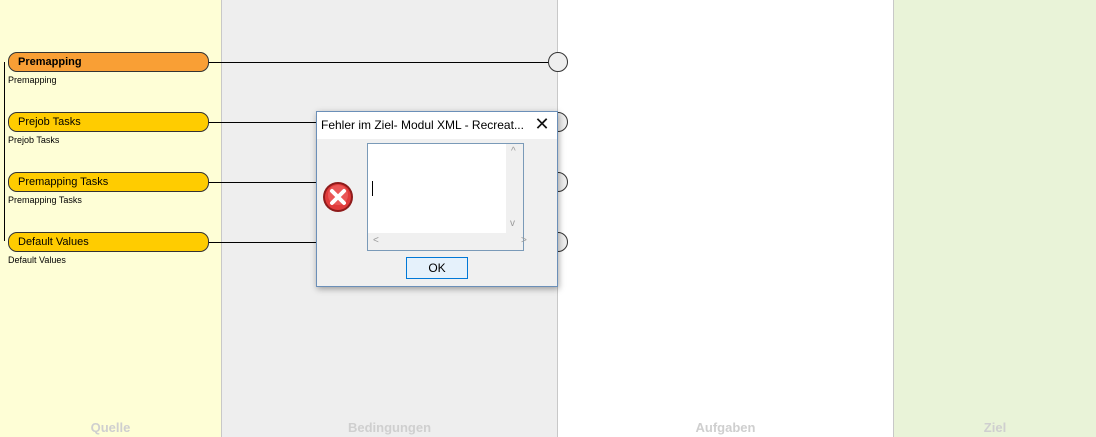 The image size is (1096, 437). What do you see at coordinates (108, 242) in the screenshot?
I see `node-default-values: Default Values` at bounding box center [108, 242].